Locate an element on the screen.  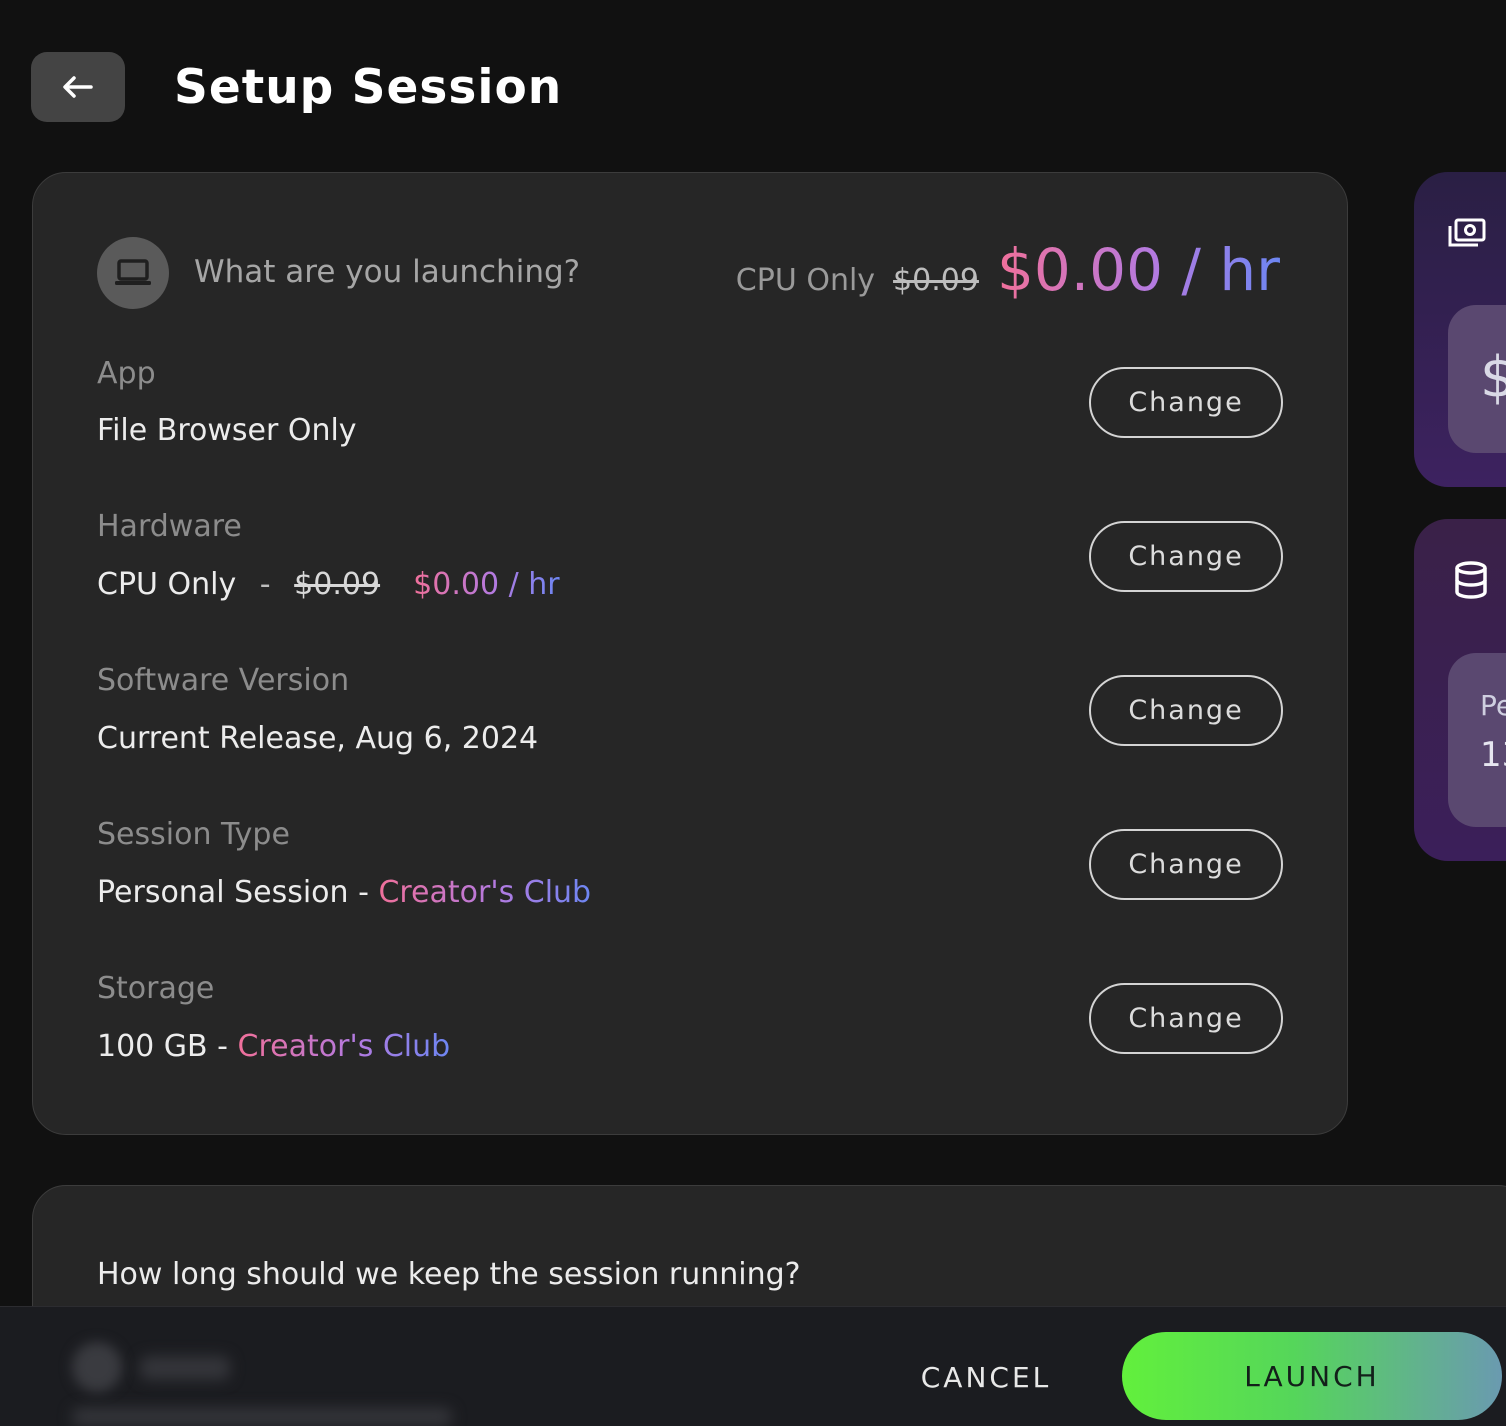
back-button is located at coordinates (78, 87).